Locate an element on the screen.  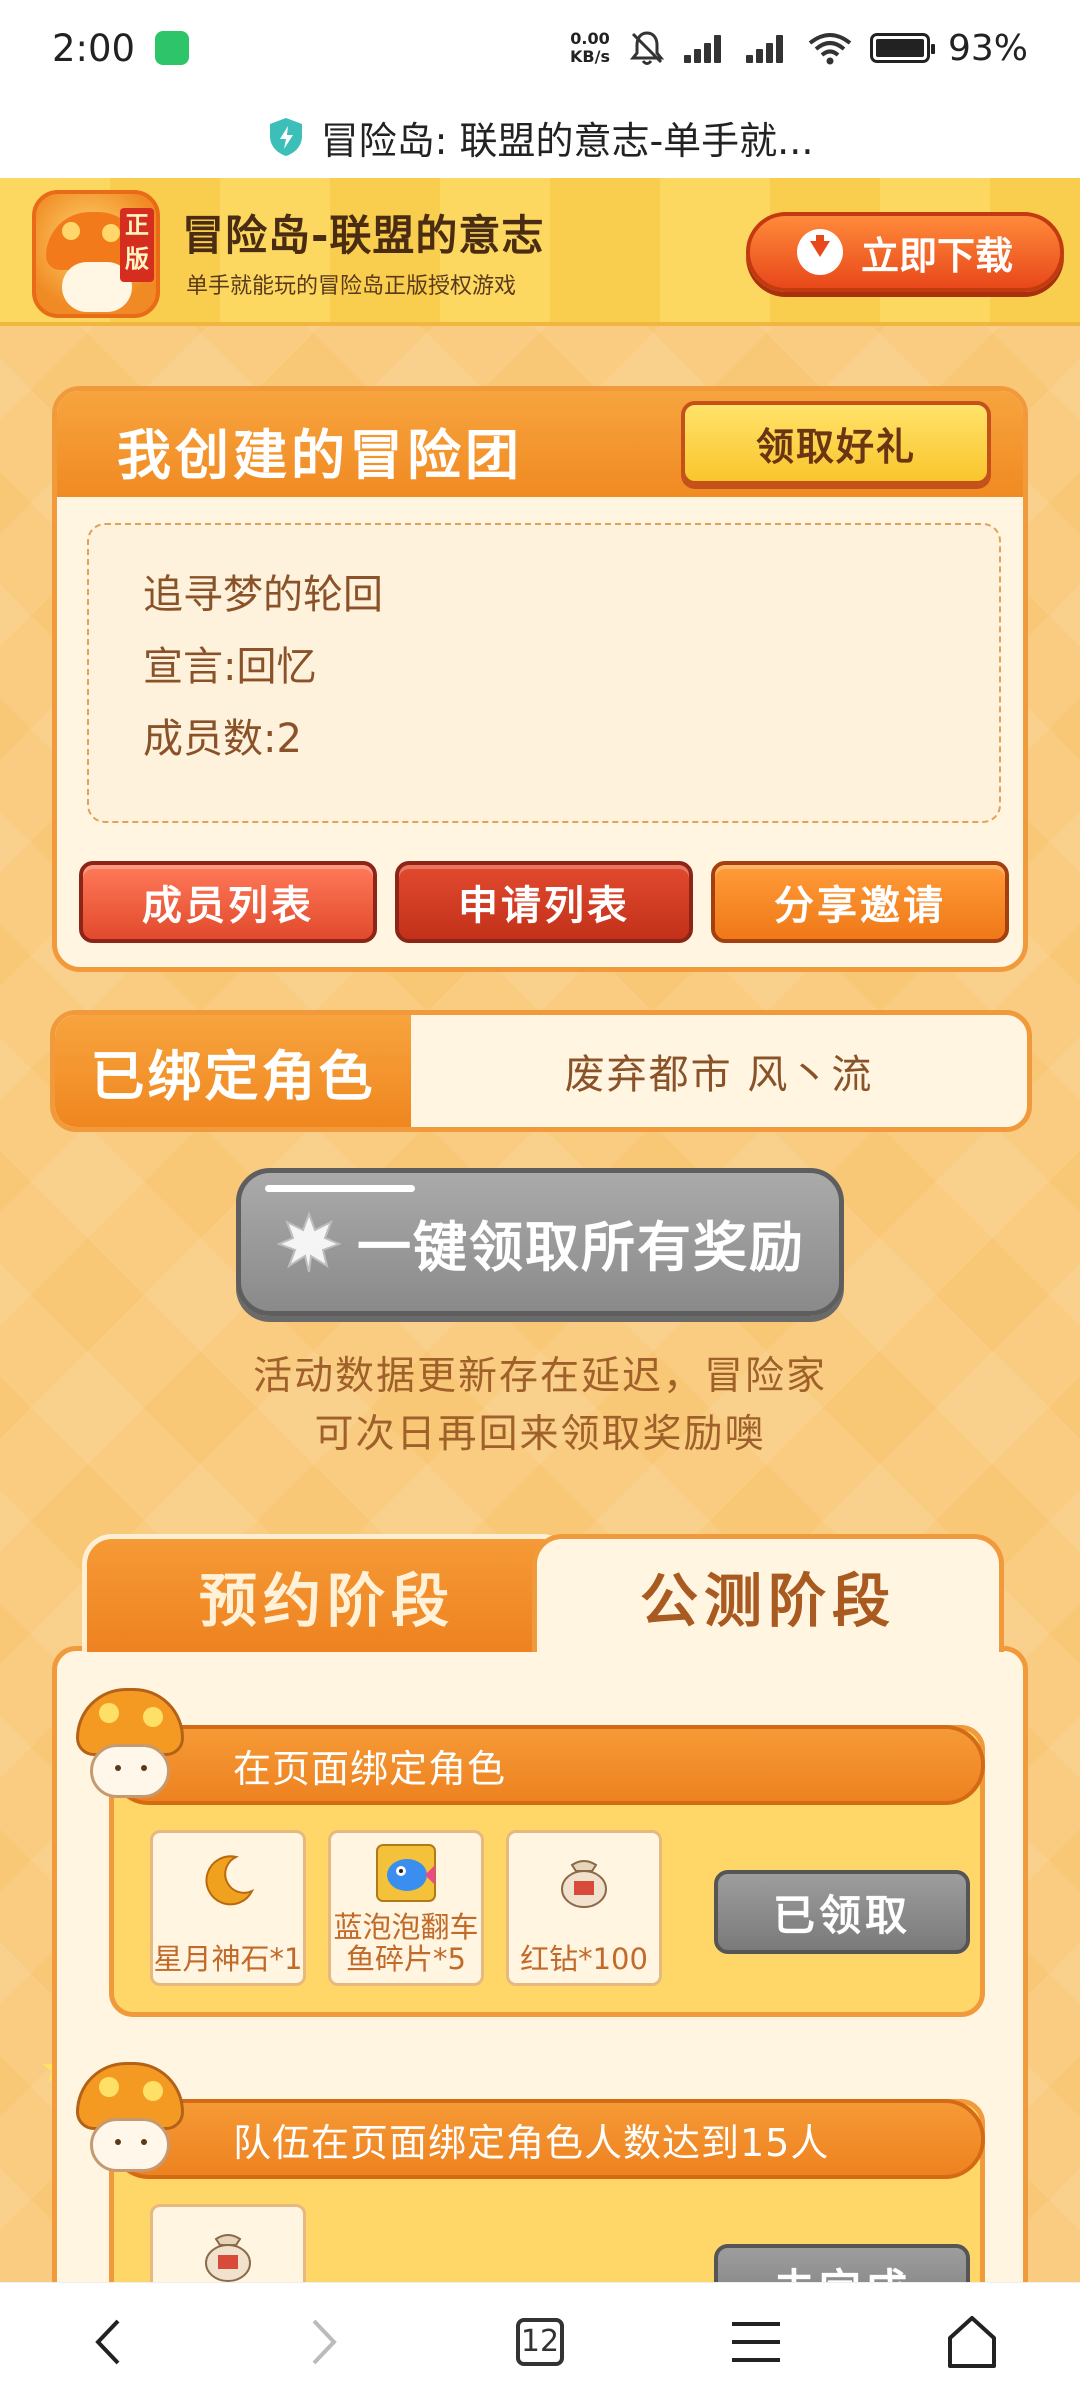
tab-count: 12 is located at coordinates (540, 2341).